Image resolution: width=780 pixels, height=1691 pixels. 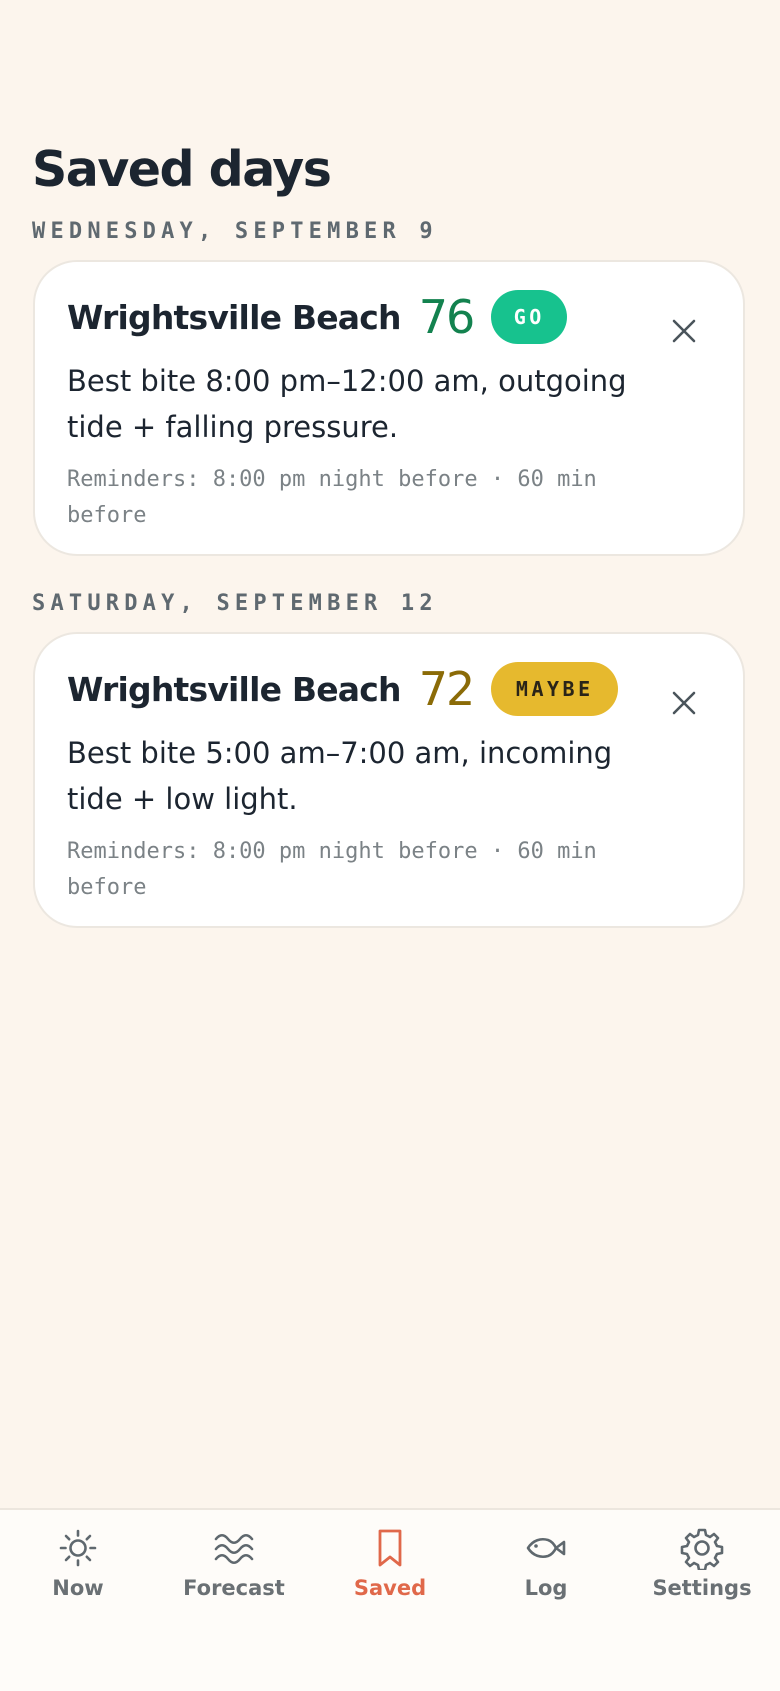 I want to click on nav-label-now: Now, so click(x=78, y=1588).